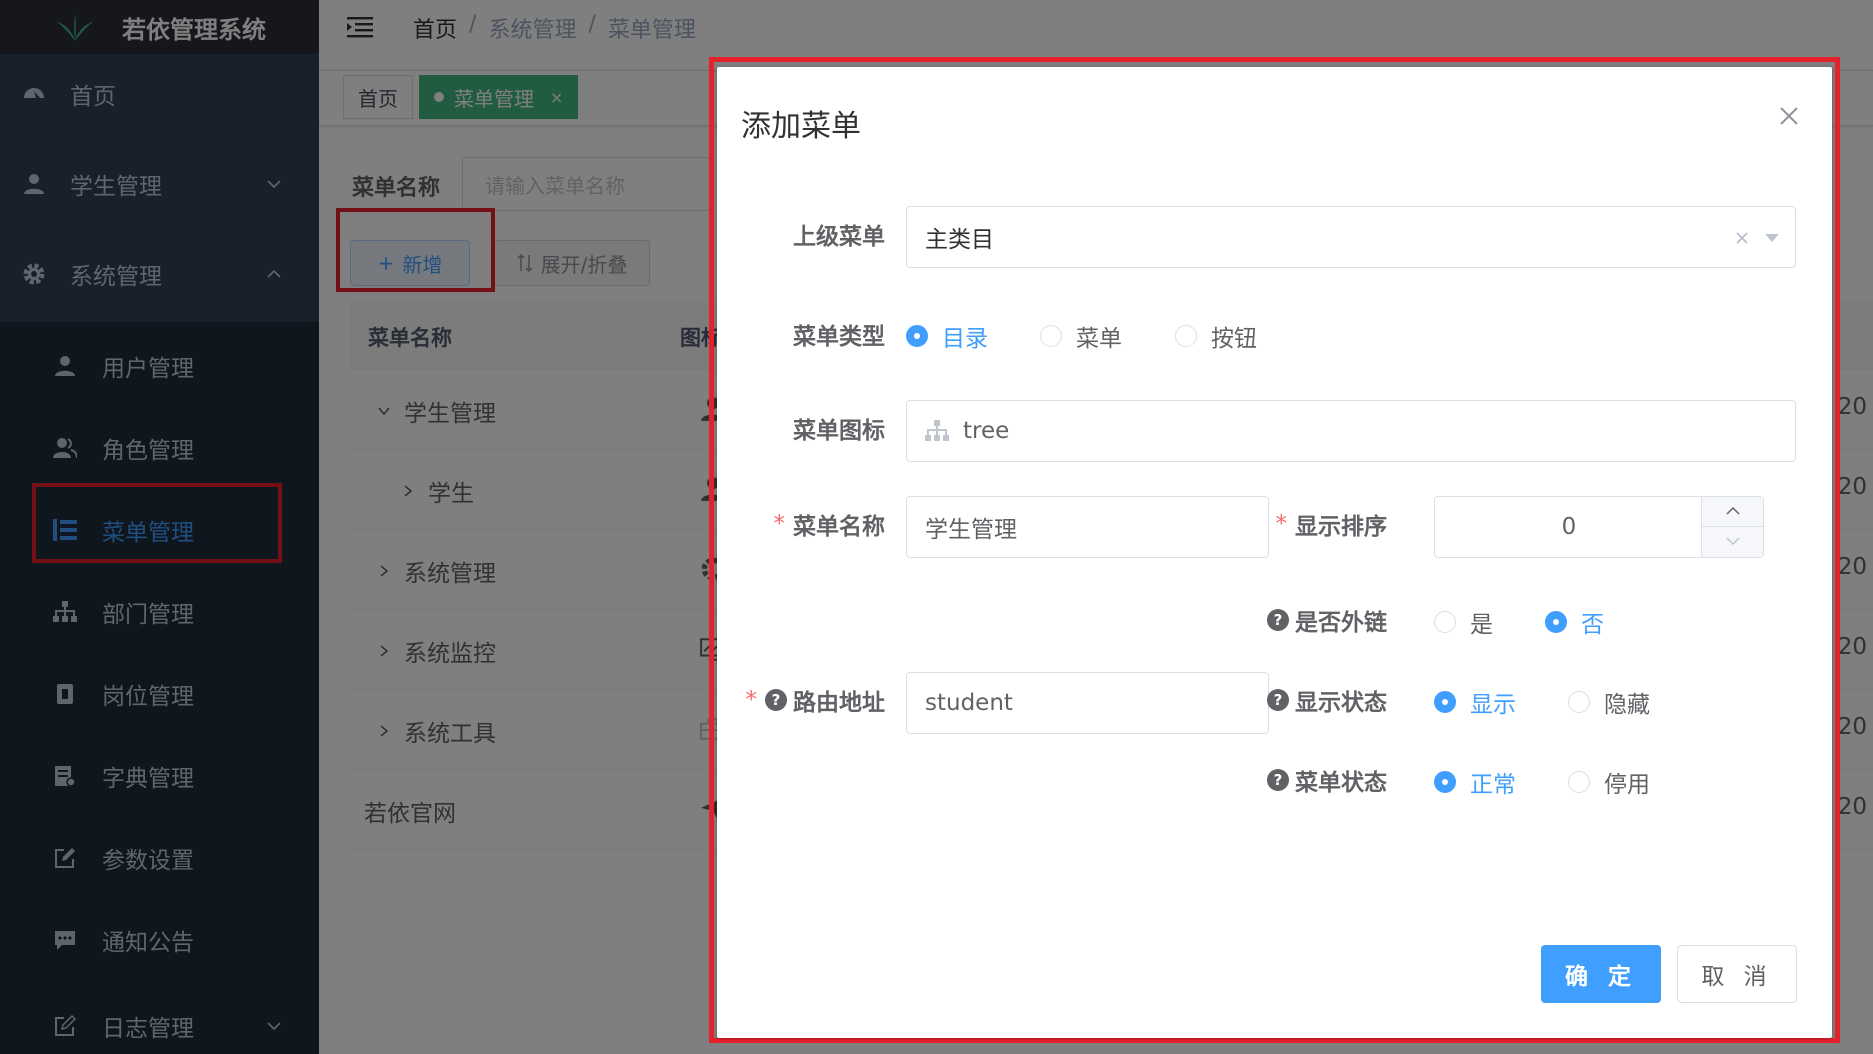  What do you see at coordinates (1351, 237) in the screenshot?
I see `parent-menu-select: 主类目` at bounding box center [1351, 237].